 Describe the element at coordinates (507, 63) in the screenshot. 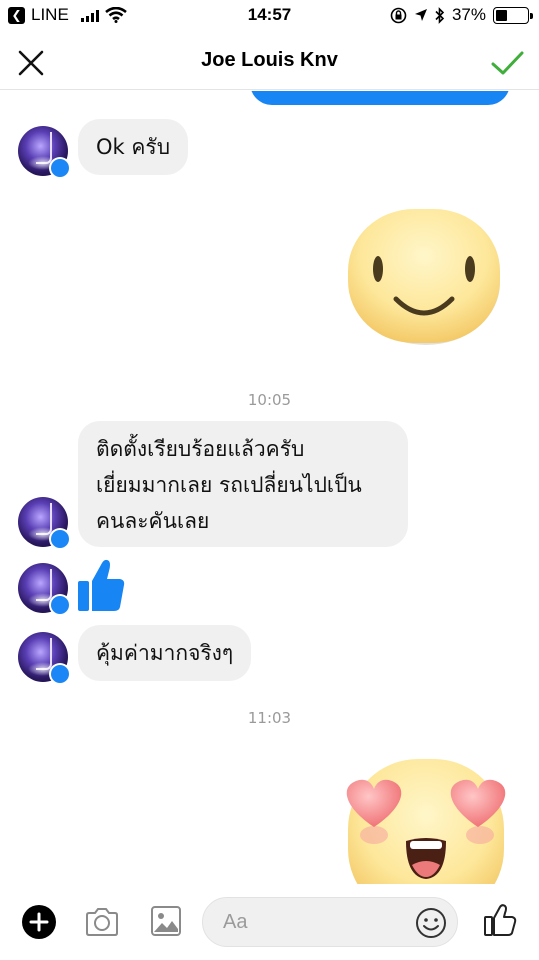

I see `checkmark-icon` at that location.